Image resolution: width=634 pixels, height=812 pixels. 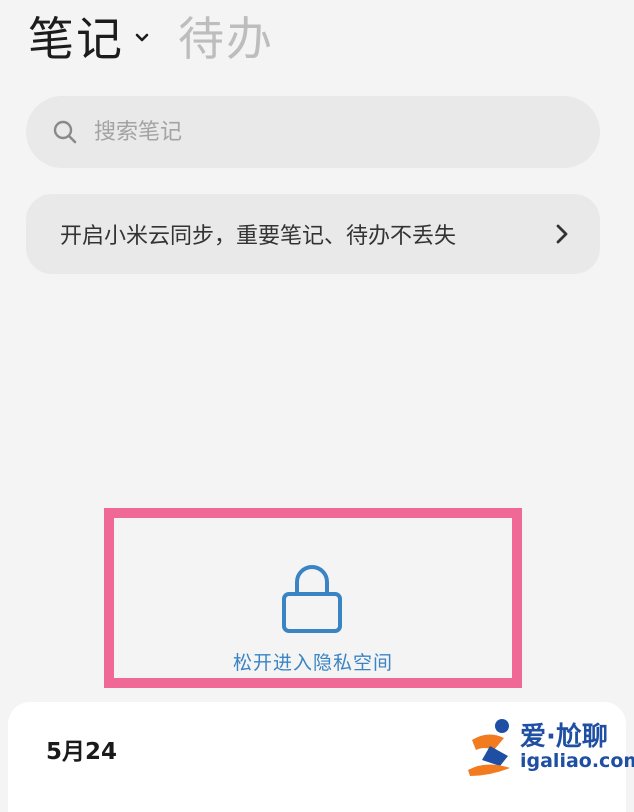 What do you see at coordinates (82, 752) in the screenshot?
I see `date-group-header: 5月24` at bounding box center [82, 752].